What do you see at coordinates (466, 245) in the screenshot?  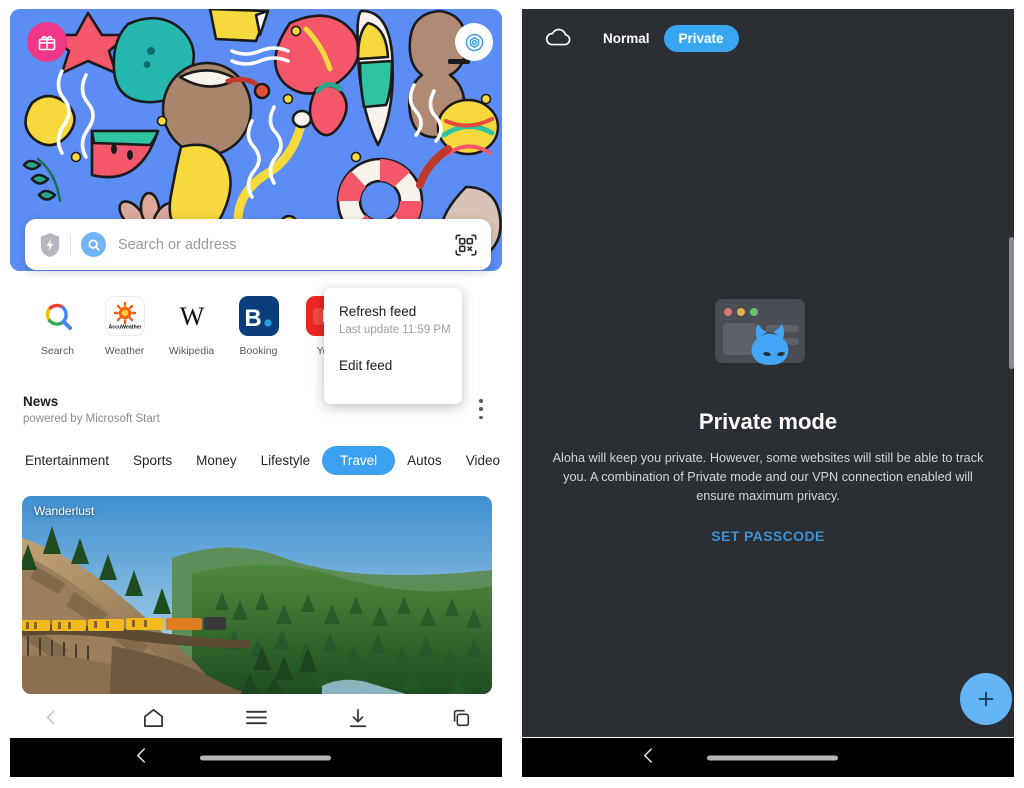 I see `qr-scan-icon` at bounding box center [466, 245].